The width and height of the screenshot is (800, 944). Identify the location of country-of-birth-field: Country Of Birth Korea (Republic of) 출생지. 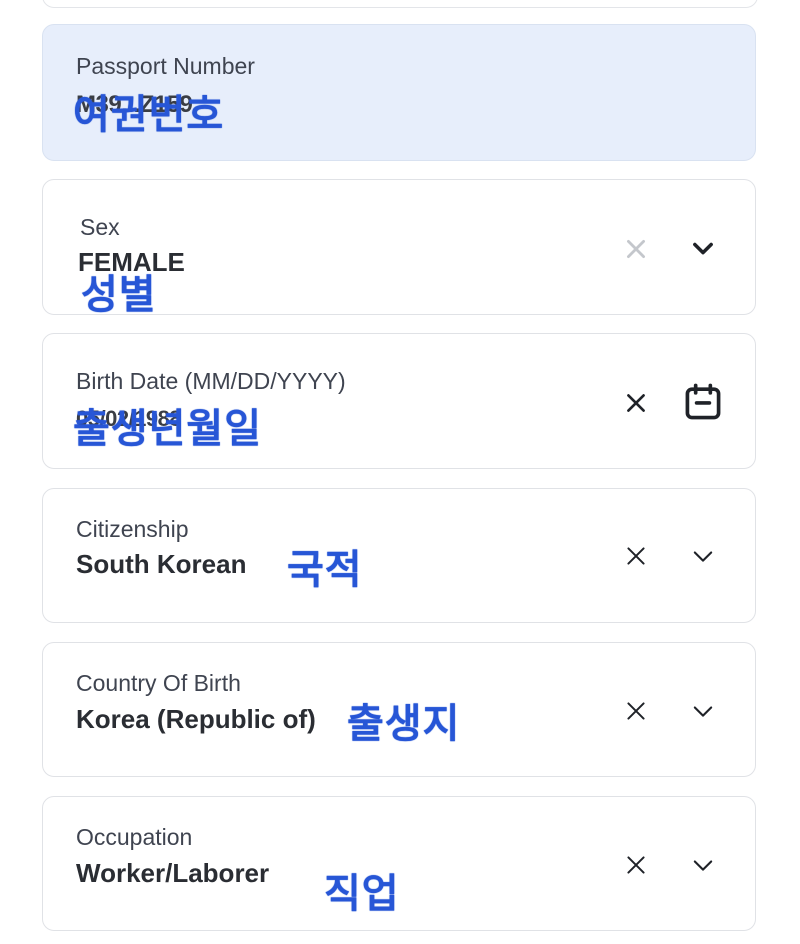
(399, 709).